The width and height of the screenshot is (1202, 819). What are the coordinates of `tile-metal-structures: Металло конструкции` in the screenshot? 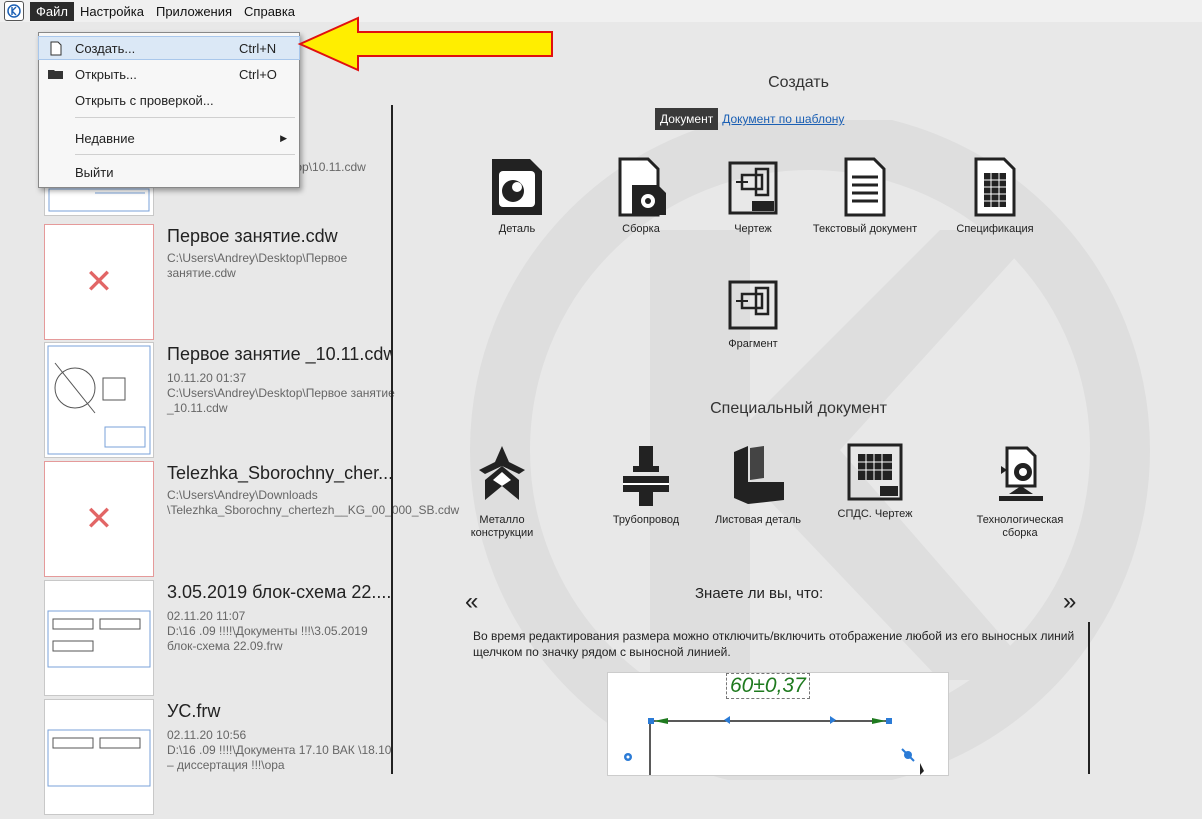 It's located at (502, 491).